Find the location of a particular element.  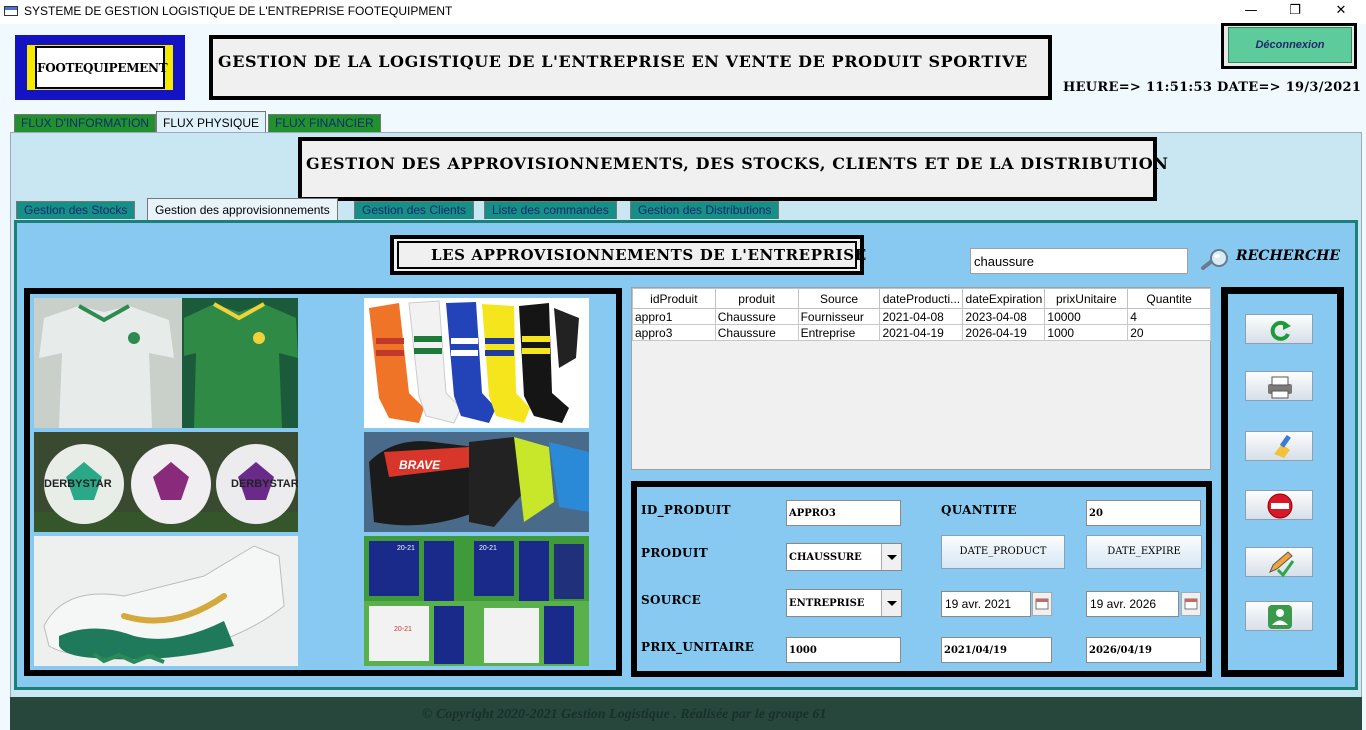

prix-unitaire-input: 1000 is located at coordinates (843, 650).